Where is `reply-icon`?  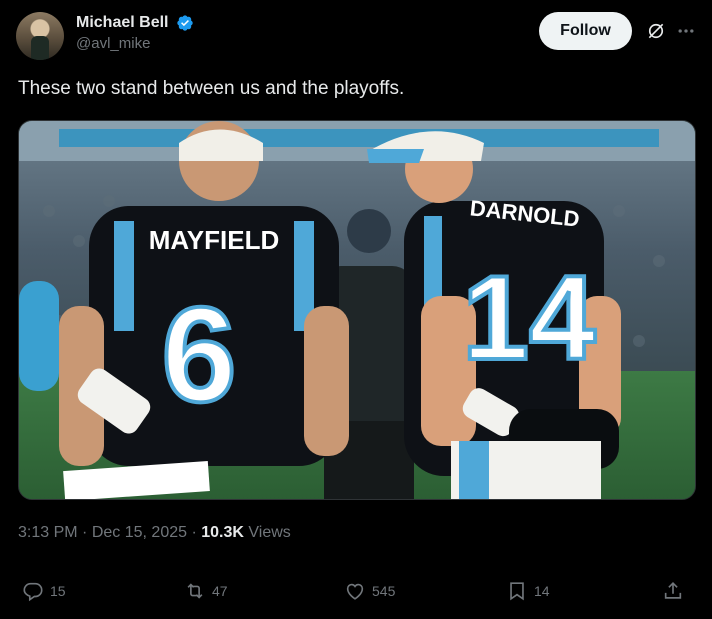
reply-icon is located at coordinates (33, 592).